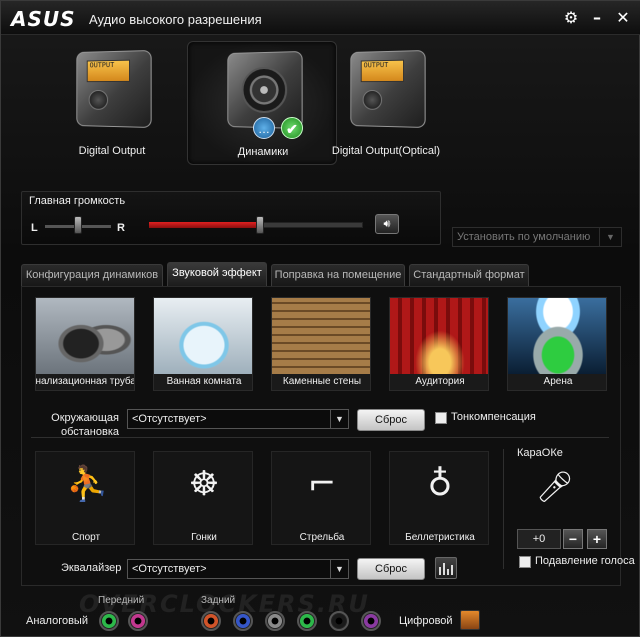 The height and width of the screenshot is (637, 640). I want to click on karaoke-plus-button: +, so click(597, 539).